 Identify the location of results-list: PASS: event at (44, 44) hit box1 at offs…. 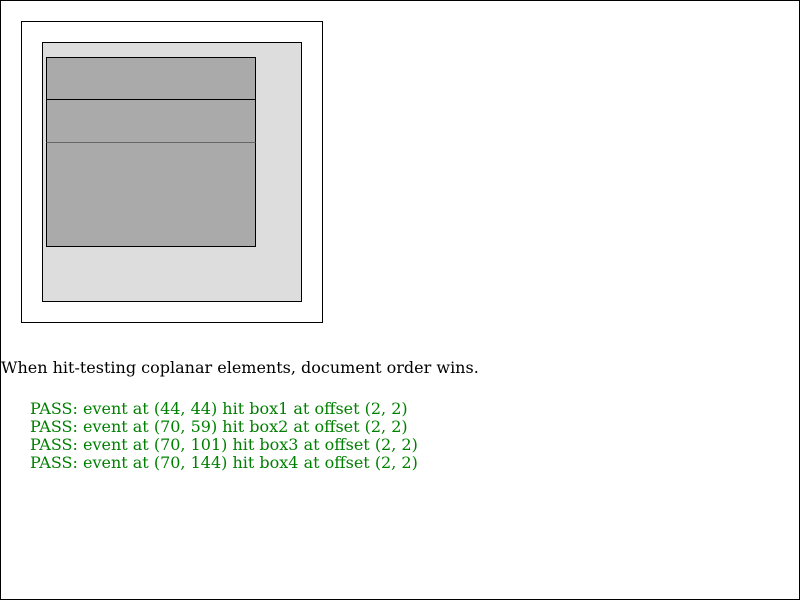
(224, 436).